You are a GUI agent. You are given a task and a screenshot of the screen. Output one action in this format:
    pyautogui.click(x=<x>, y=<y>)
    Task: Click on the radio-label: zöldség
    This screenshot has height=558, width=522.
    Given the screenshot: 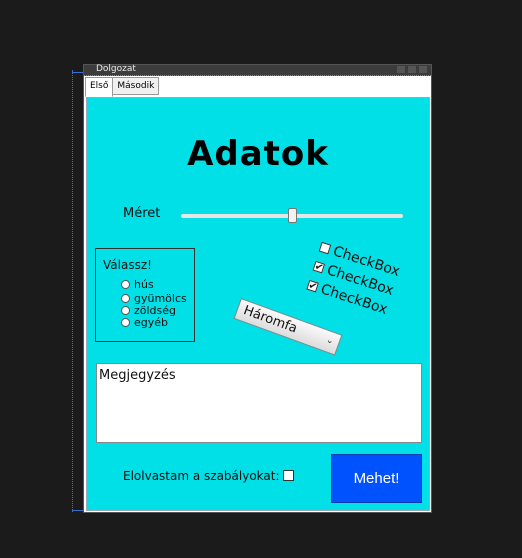 What is the action you would take?
    pyautogui.click(x=155, y=310)
    